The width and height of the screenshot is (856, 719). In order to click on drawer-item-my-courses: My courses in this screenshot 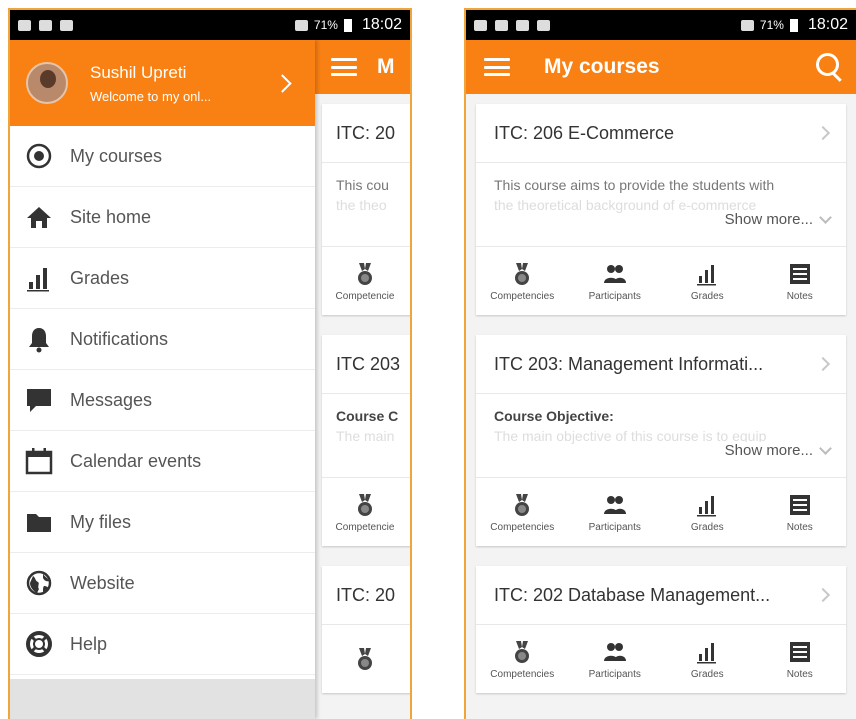, I will do `click(162, 156)`.